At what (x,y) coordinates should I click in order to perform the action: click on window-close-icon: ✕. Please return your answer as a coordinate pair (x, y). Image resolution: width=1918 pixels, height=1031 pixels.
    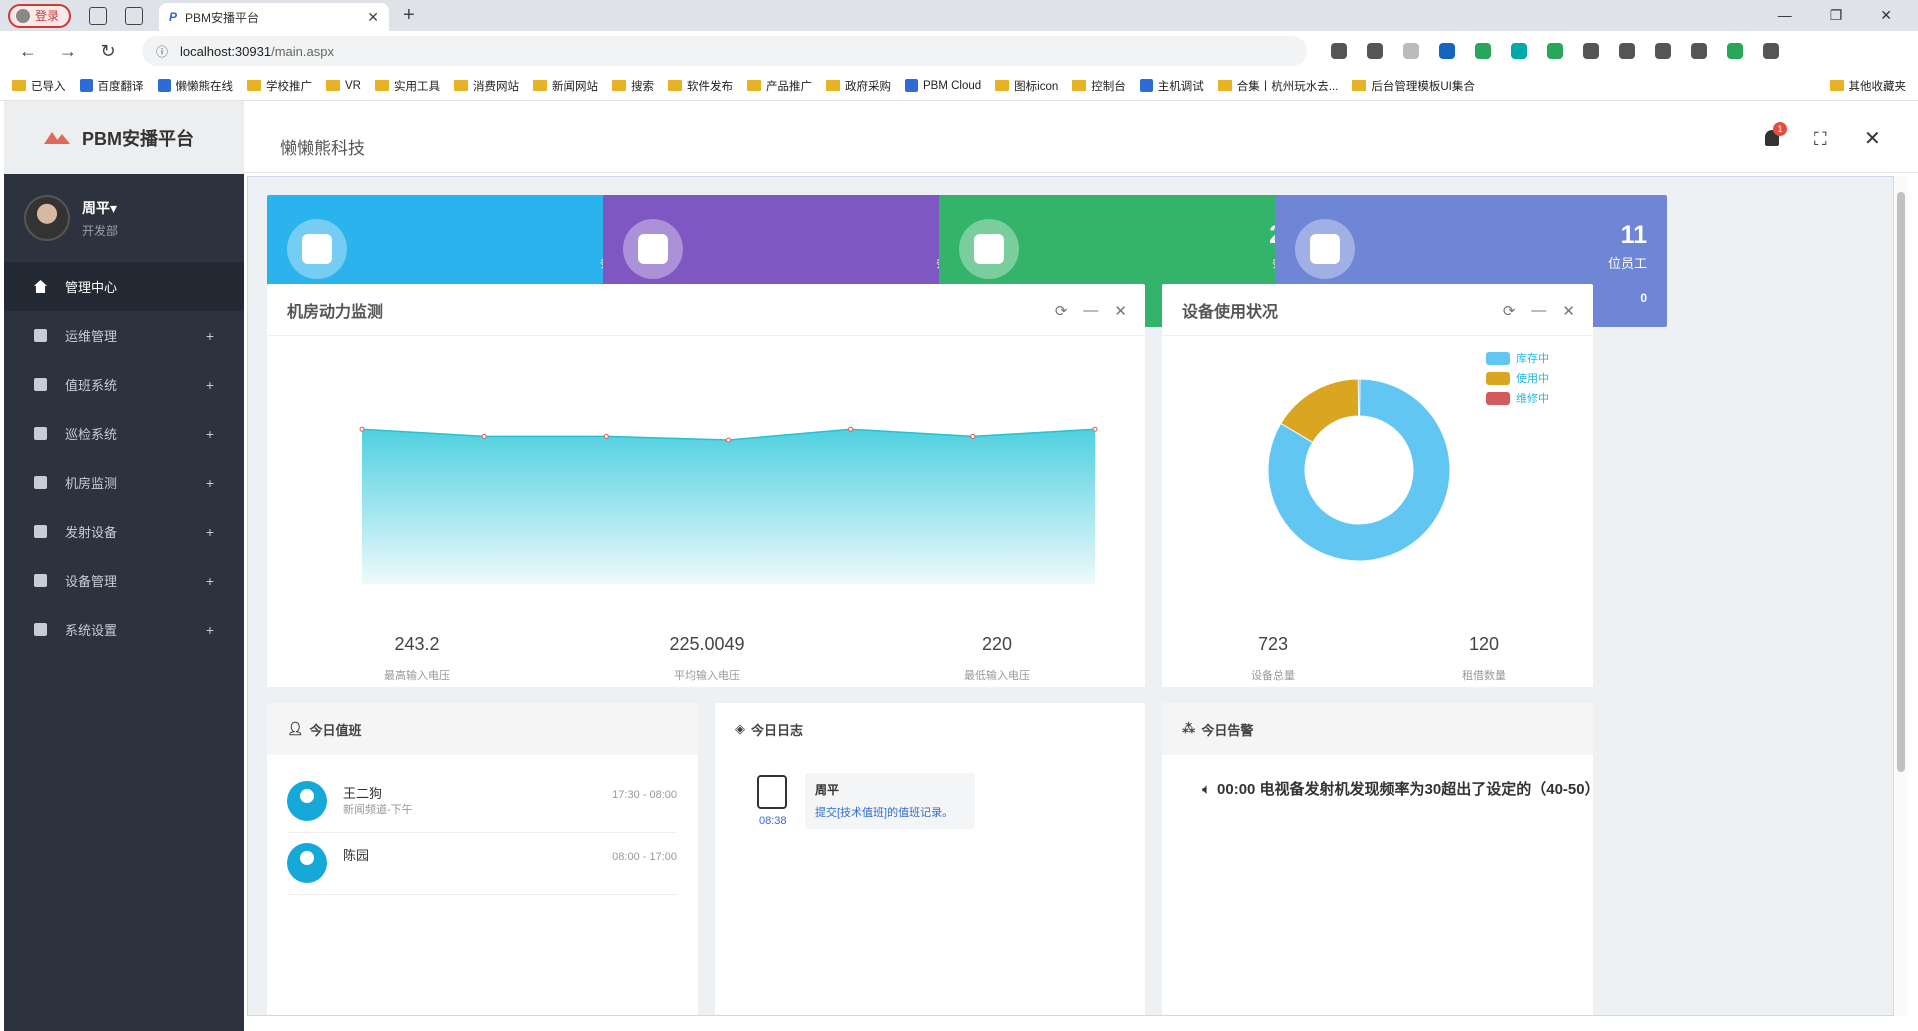
    Looking at the image, I should click on (1886, 15).